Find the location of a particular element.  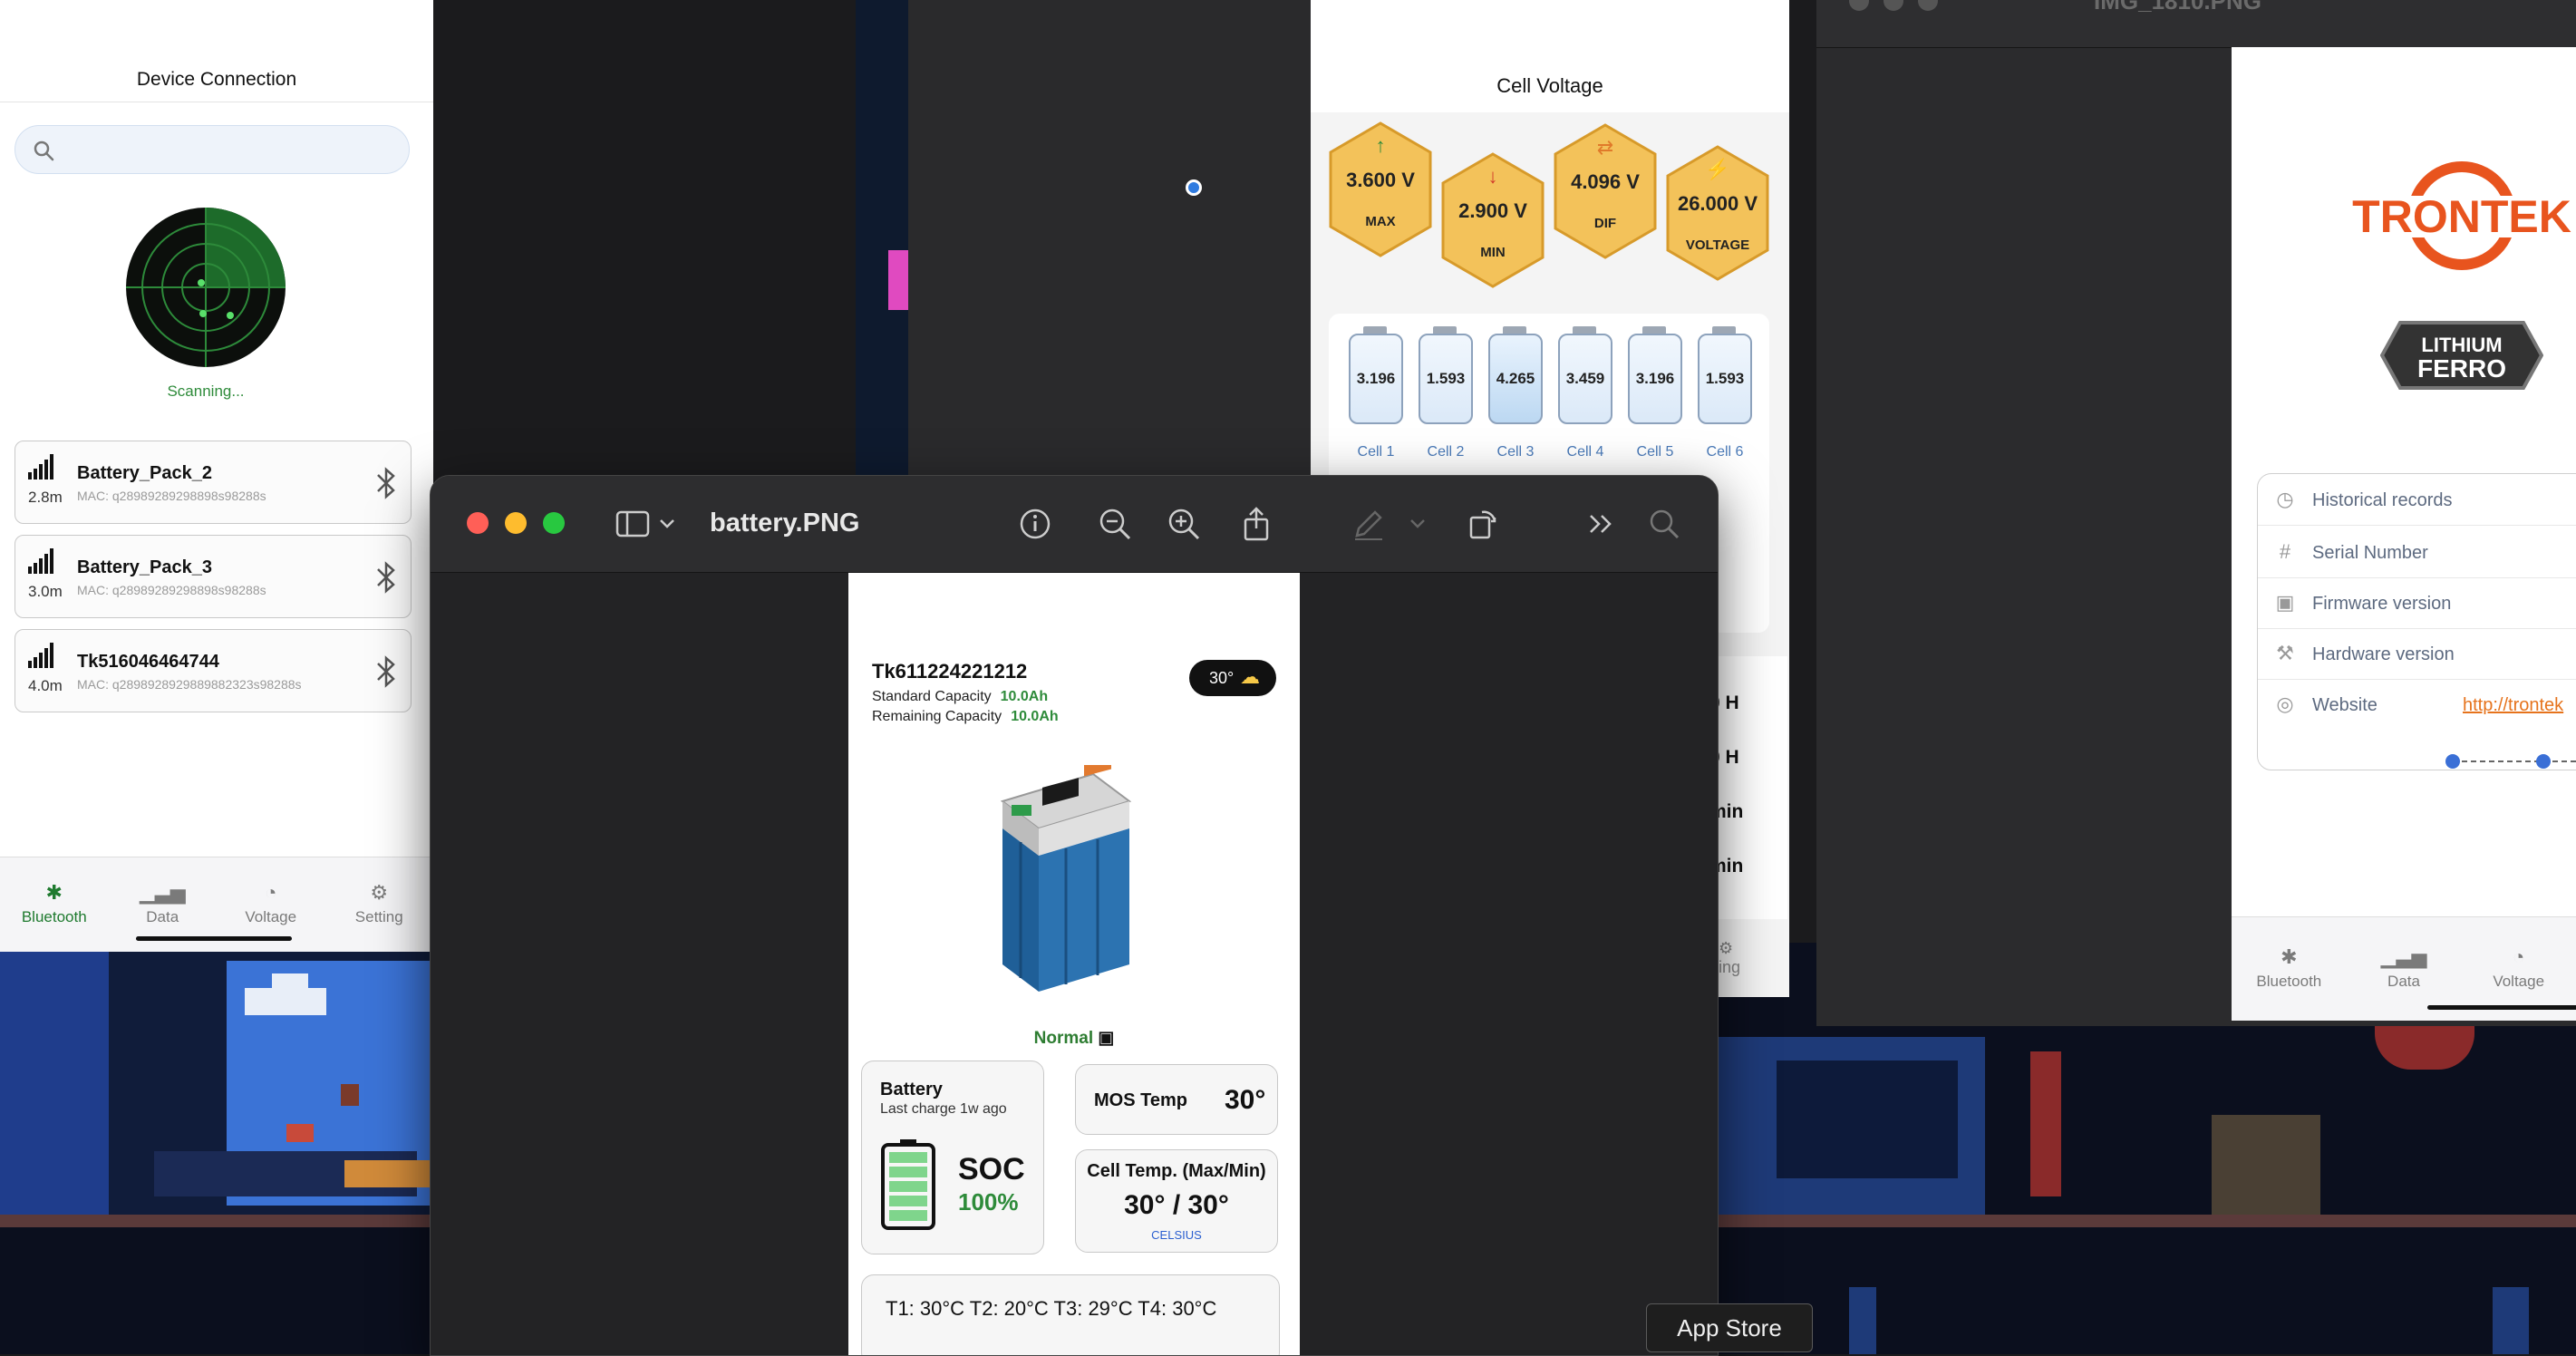

historical-records-row: ◷ Historical records is located at coordinates (2417, 500).